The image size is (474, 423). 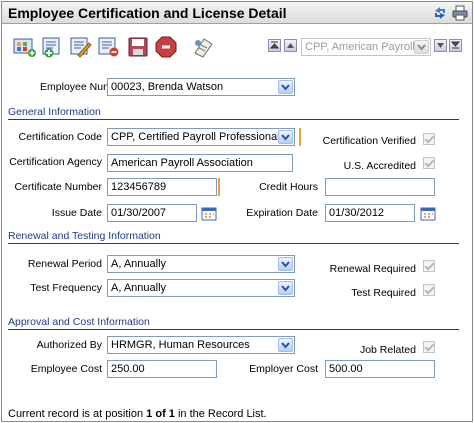 What do you see at coordinates (58, 187) in the screenshot?
I see `certificate-number-label: Certificate Number` at bounding box center [58, 187].